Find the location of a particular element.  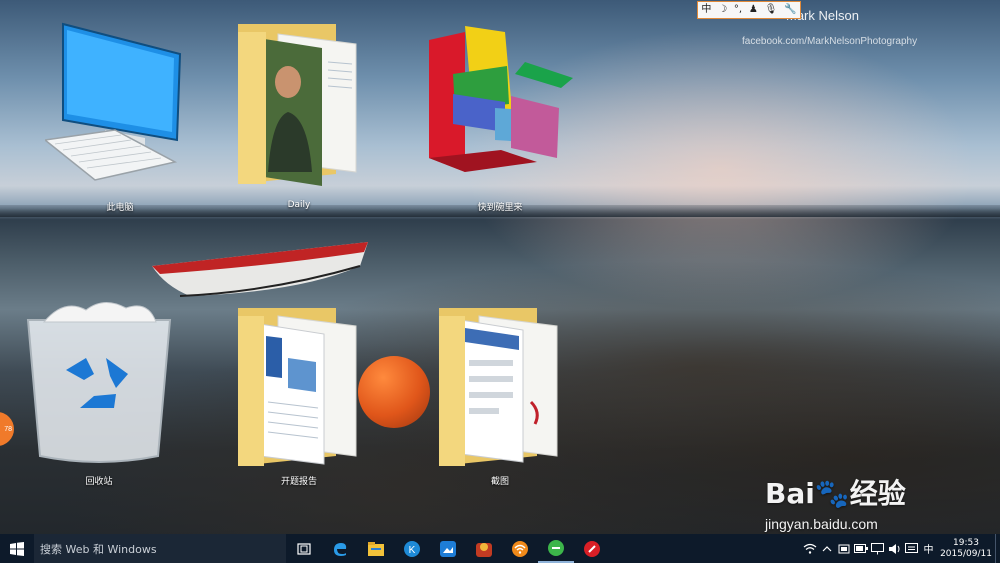

desktop-icon-daily-folder: Daily is located at coordinates (299, 116).